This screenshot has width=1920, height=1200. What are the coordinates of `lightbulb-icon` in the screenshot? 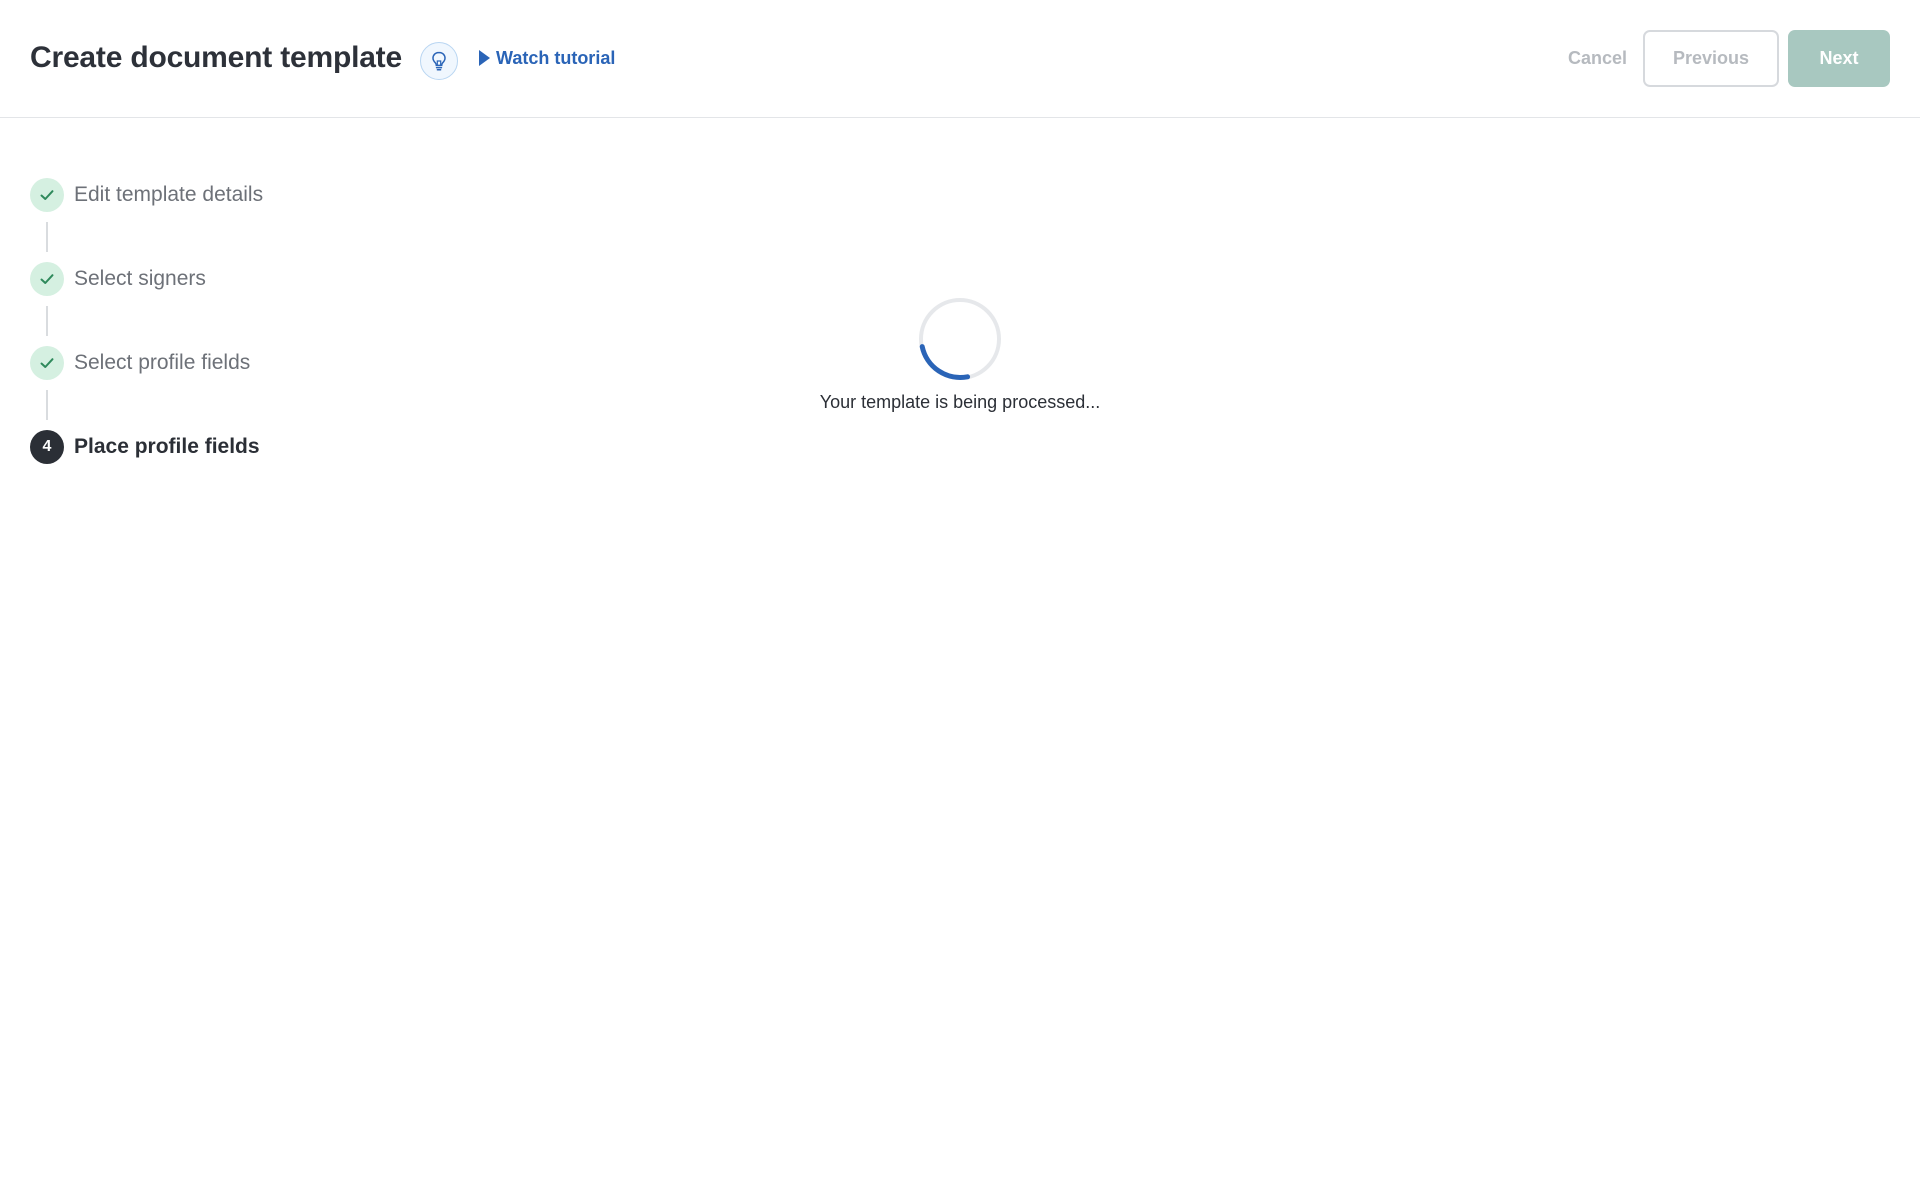 It's located at (439, 61).